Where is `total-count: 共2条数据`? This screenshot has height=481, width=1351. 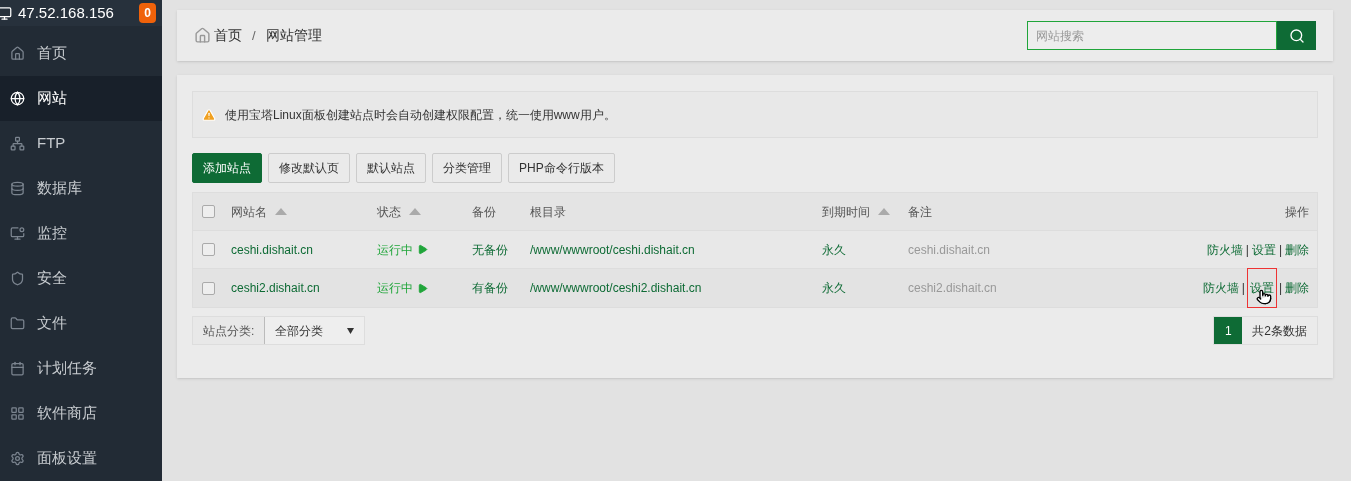
total-count: 共2条数据 is located at coordinates (1279, 331).